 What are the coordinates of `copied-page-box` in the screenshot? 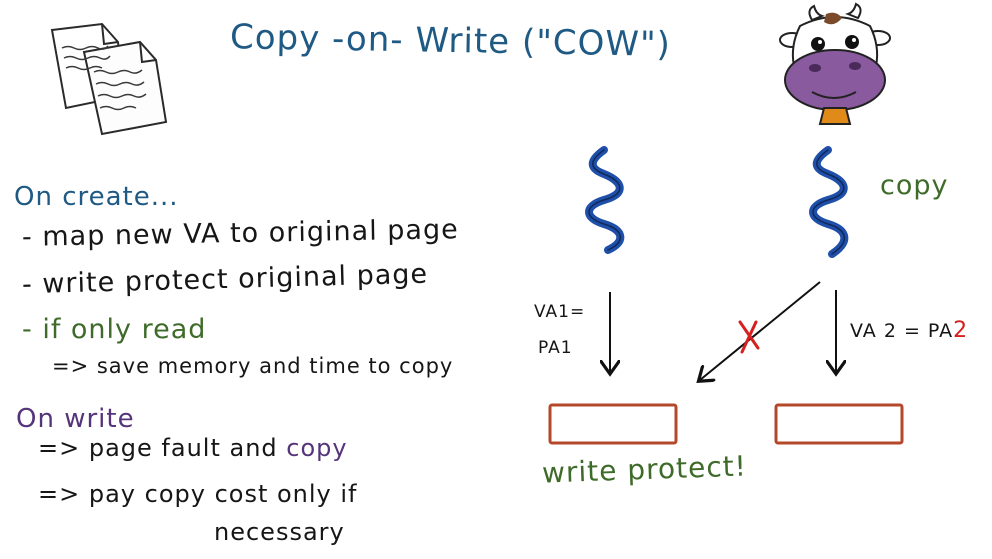 It's located at (839, 424).